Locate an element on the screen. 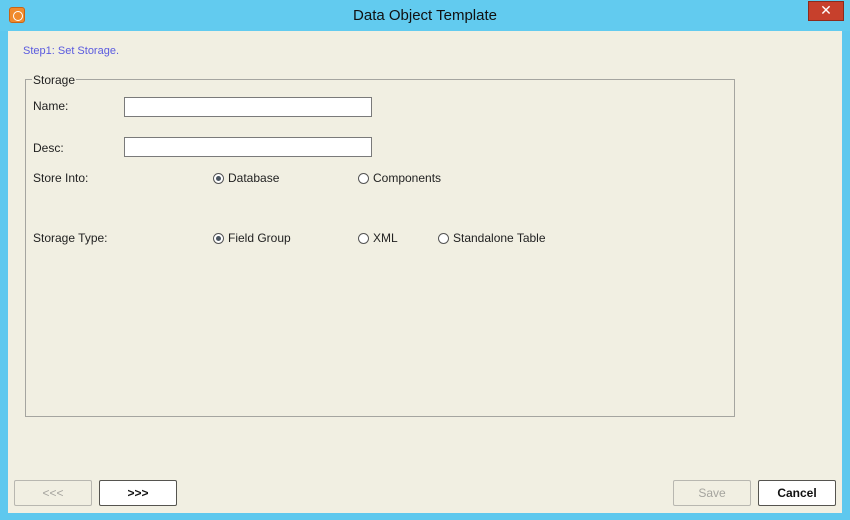 This screenshot has height=520, width=850. radio-components-label: Components is located at coordinates (407, 178).